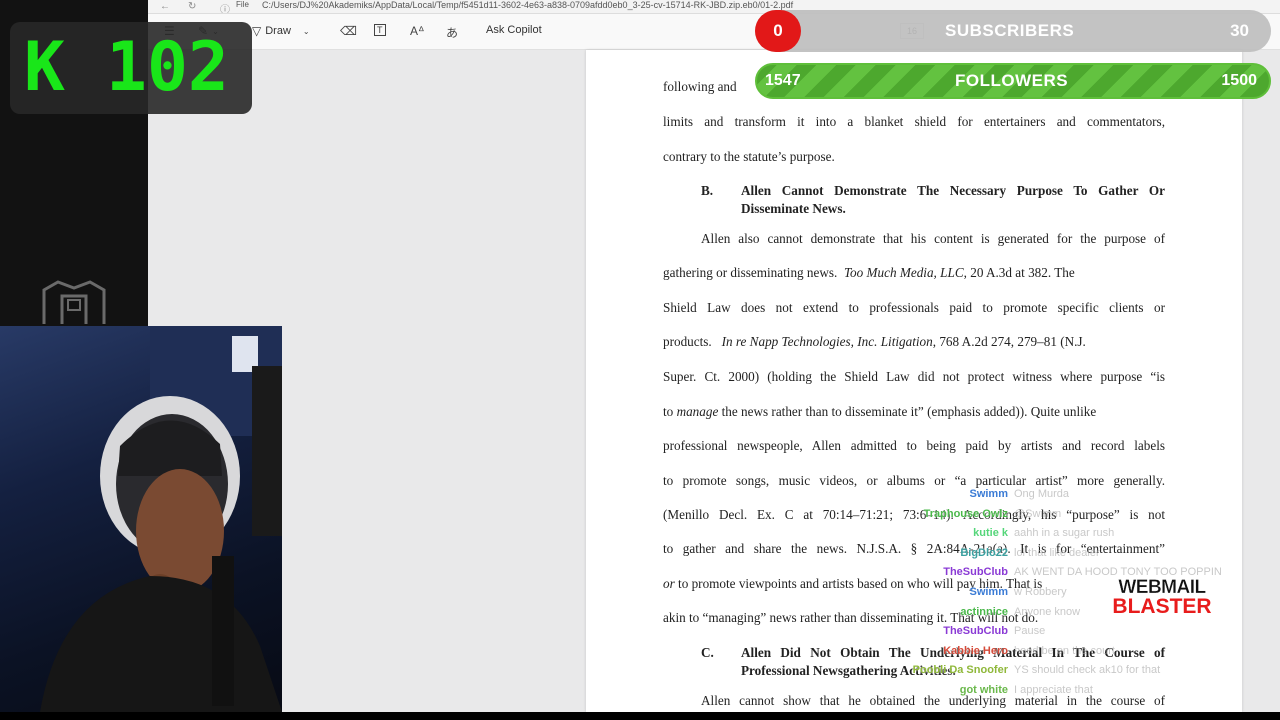 The width and height of the screenshot is (1280, 720). Describe the element at coordinates (44, 67) in the screenshot. I see `logo-k: K` at that location.